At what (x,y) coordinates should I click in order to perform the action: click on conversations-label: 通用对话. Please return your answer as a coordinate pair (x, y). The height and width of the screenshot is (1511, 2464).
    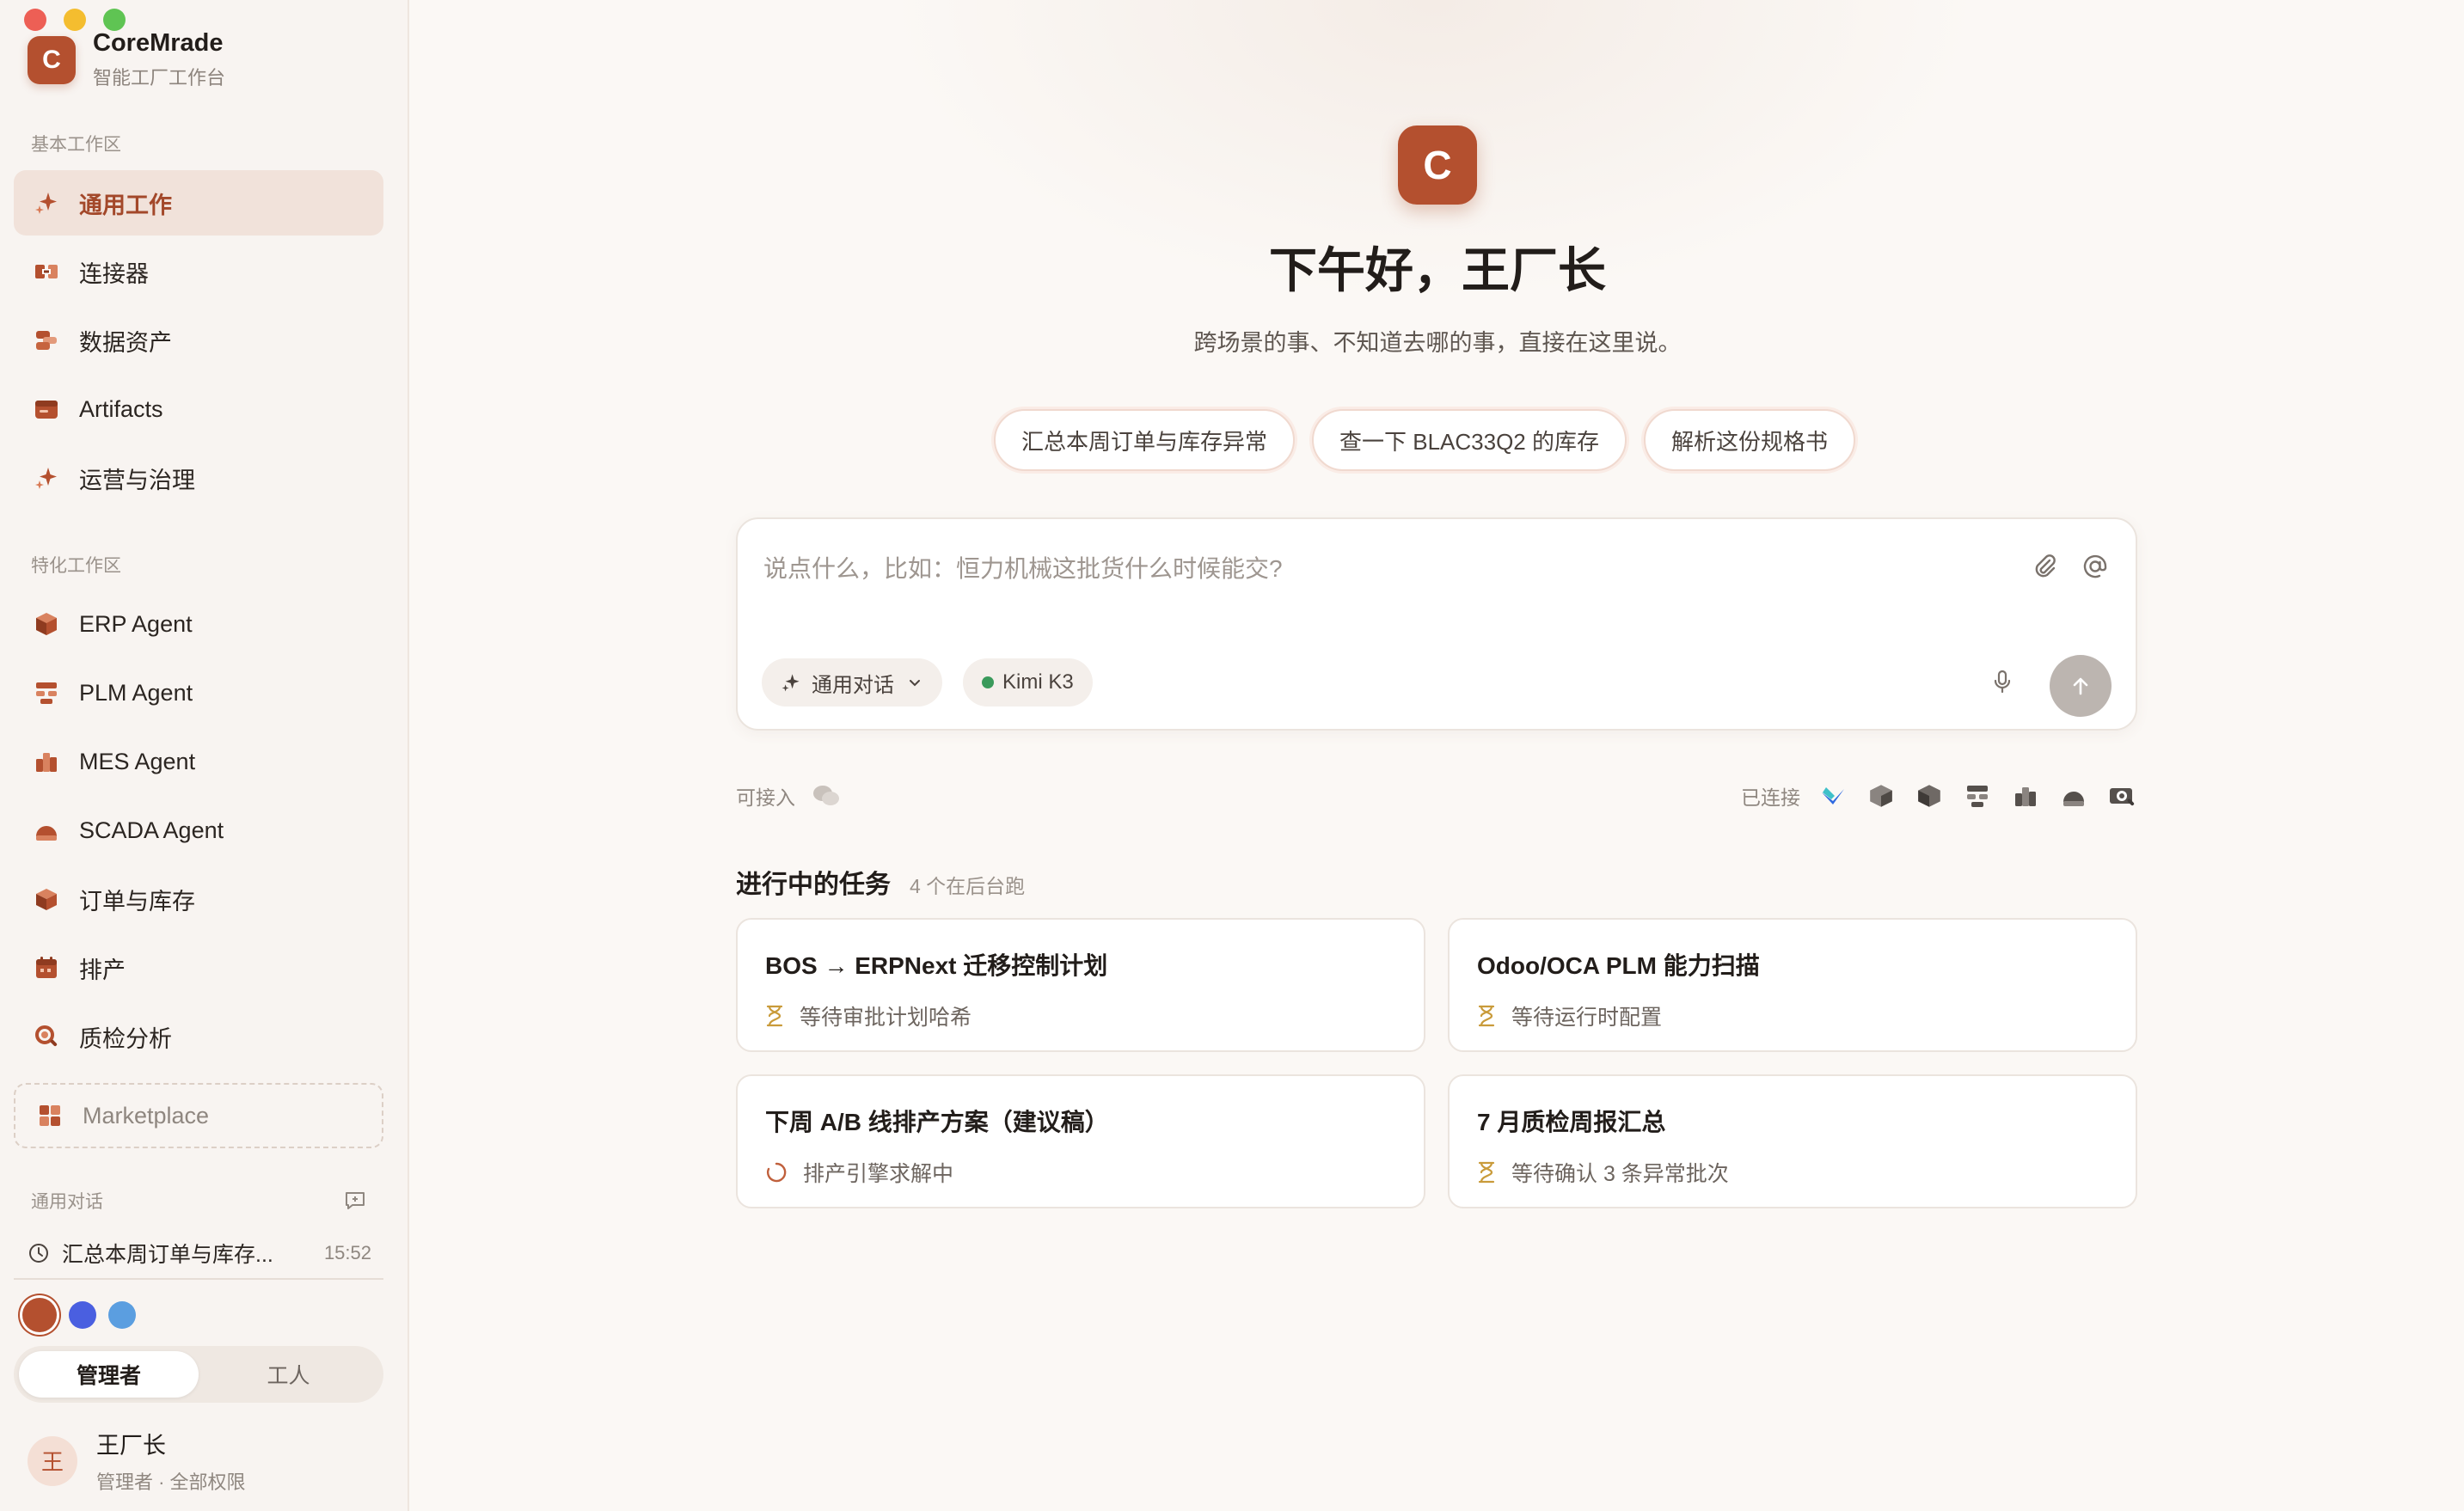
    Looking at the image, I should click on (67, 1202).